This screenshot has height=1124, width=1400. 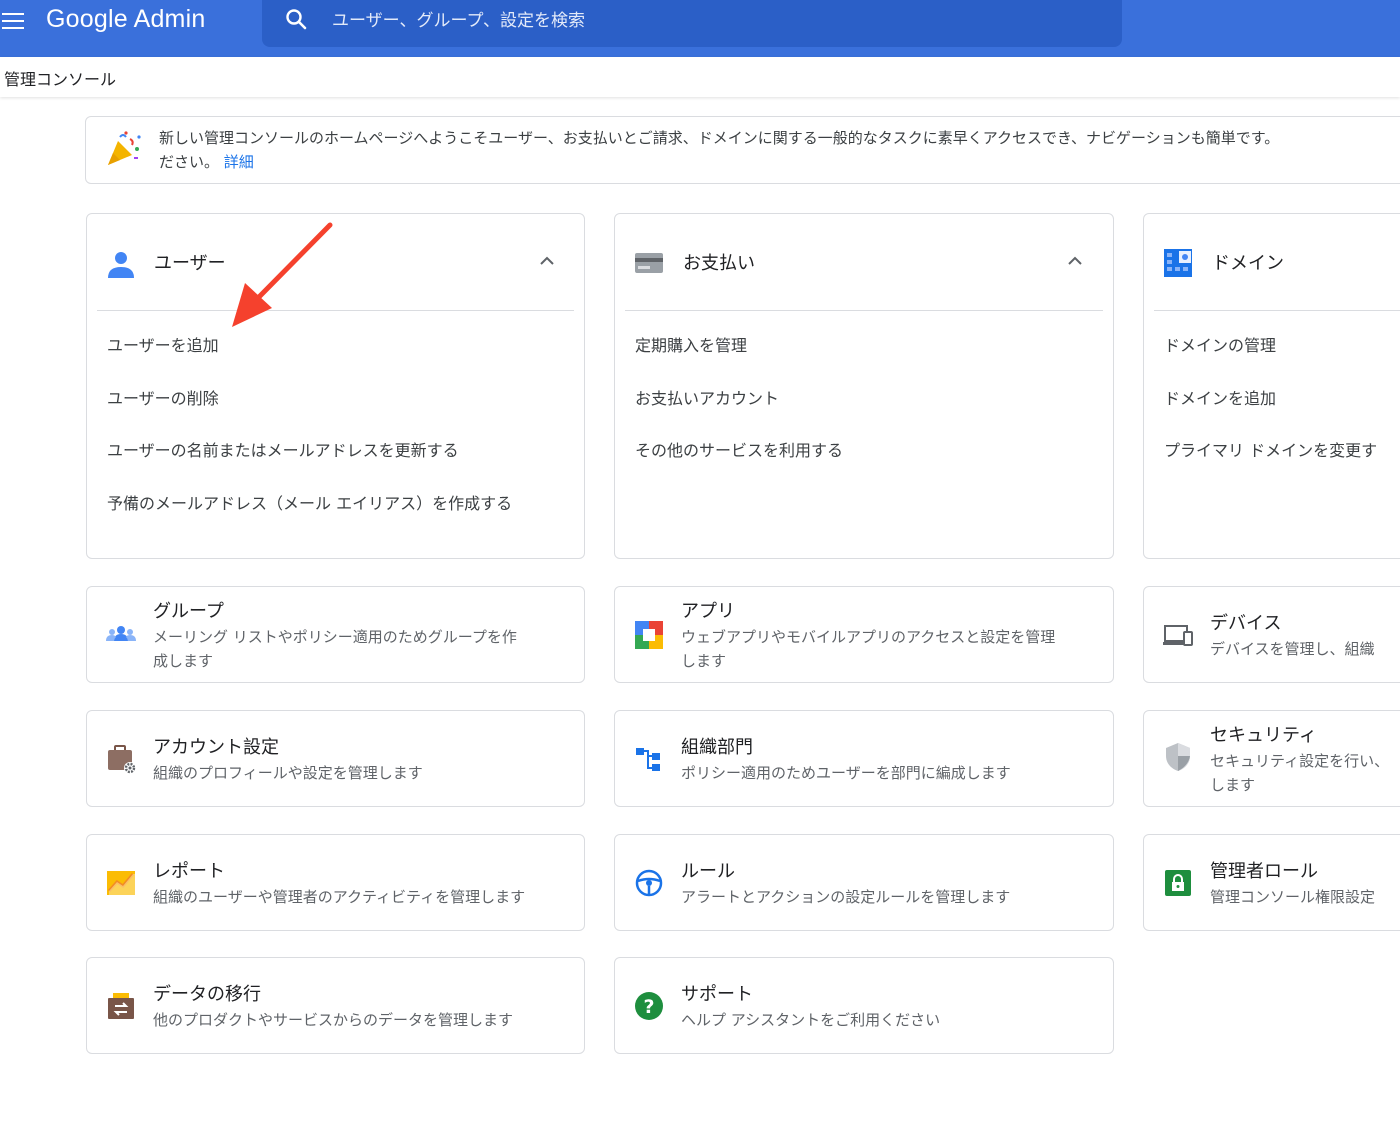 I want to click on support-help-icon: ?, so click(x=649, y=1006).